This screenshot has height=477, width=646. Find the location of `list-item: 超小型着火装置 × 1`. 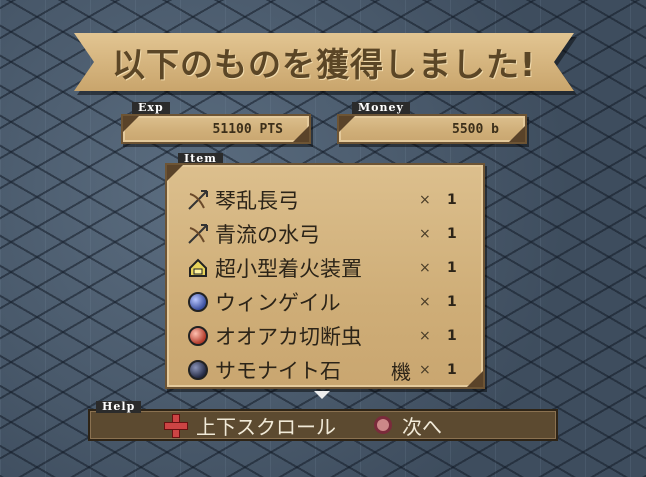

list-item: 超小型着火装置 × 1 is located at coordinates (329, 268).